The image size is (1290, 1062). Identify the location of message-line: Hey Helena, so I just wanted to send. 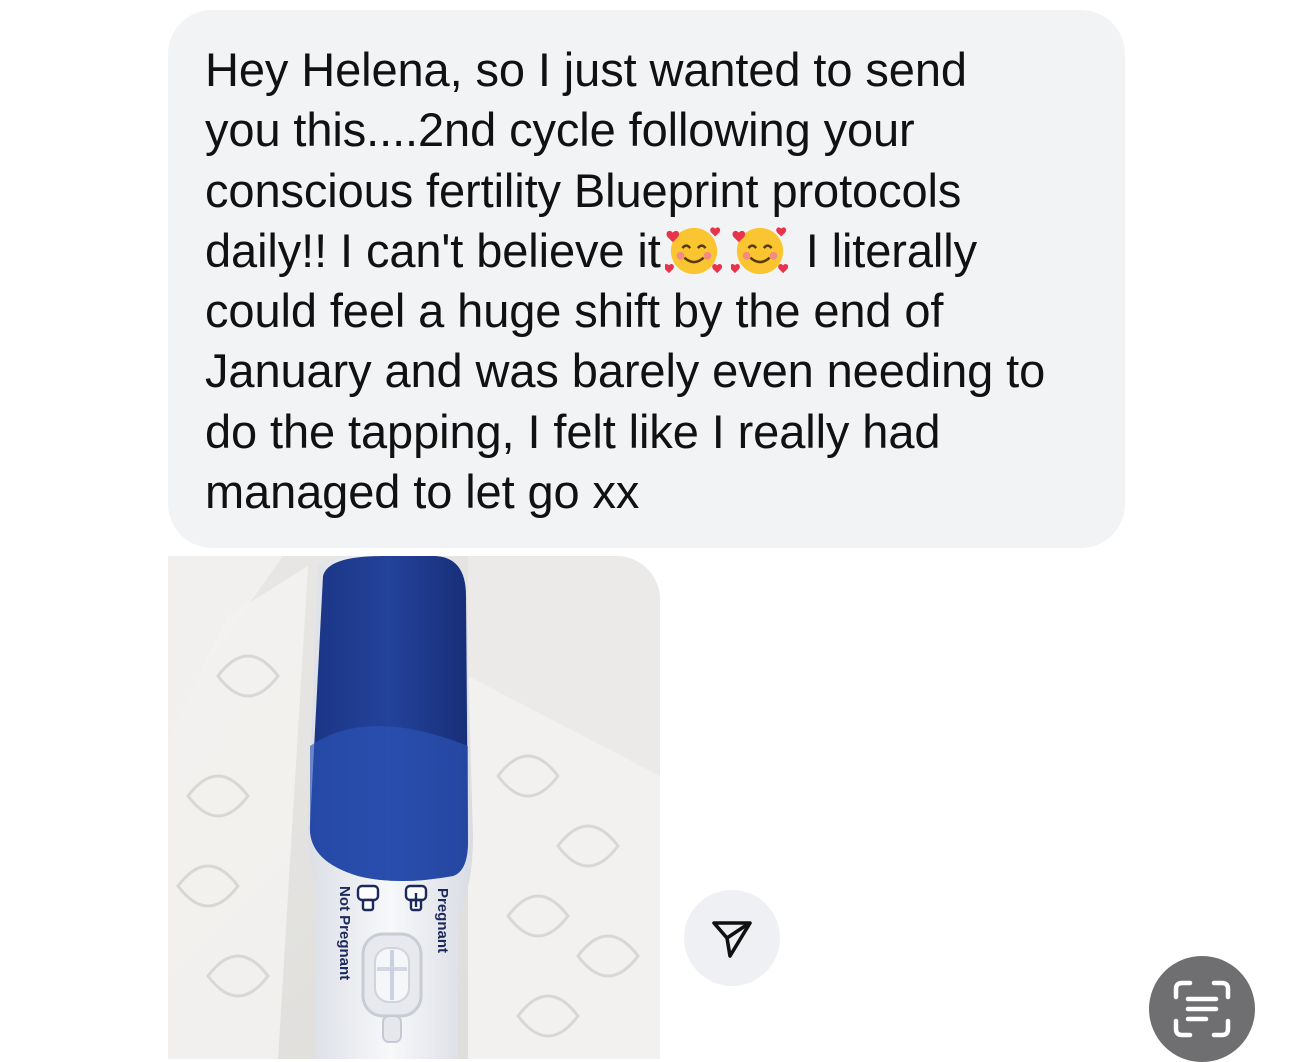
(586, 69).